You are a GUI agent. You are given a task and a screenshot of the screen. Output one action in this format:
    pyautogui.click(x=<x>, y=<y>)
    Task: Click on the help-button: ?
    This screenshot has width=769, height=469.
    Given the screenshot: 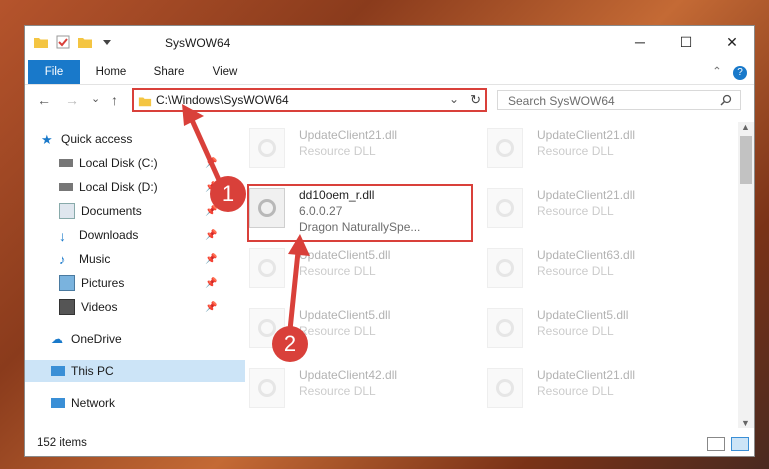 What is the action you would take?
    pyautogui.click(x=740, y=72)
    